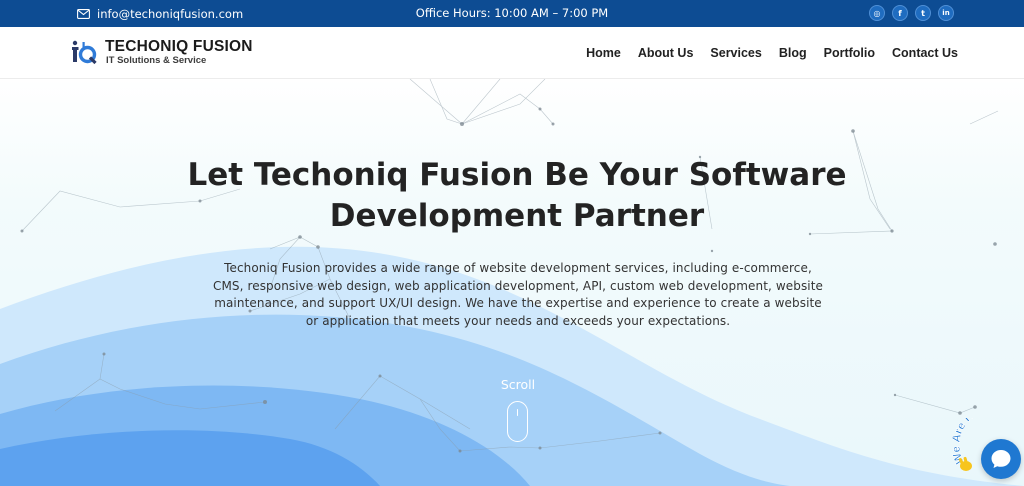  What do you see at coordinates (900, 13) in the screenshot?
I see `facebook-icon: f` at bounding box center [900, 13].